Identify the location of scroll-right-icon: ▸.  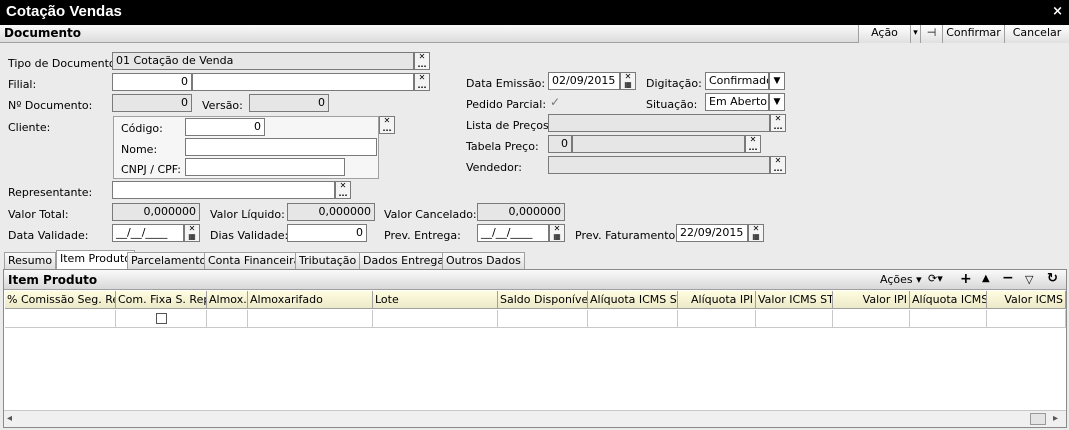
(1055, 418).